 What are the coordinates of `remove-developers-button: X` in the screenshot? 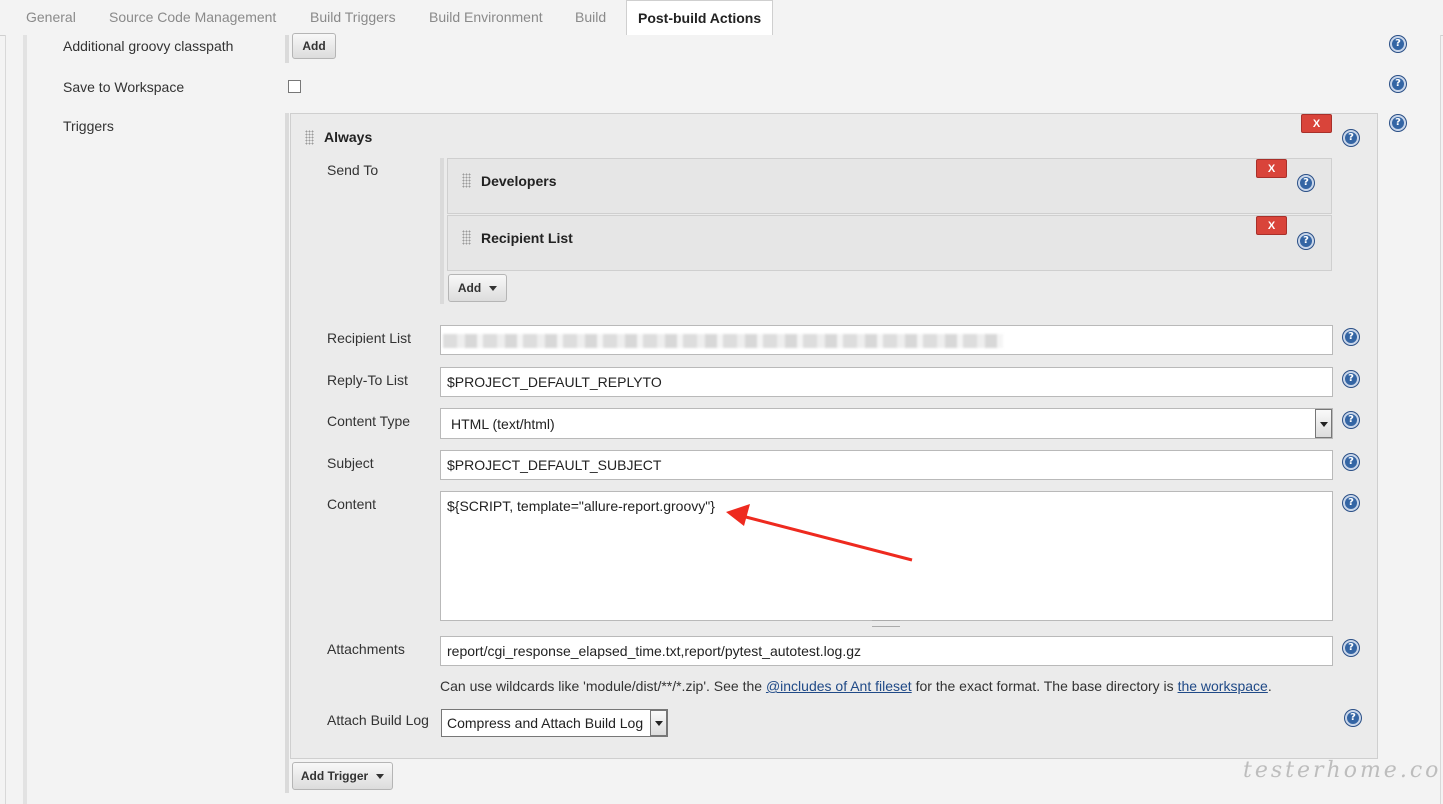 It's located at (1271, 168).